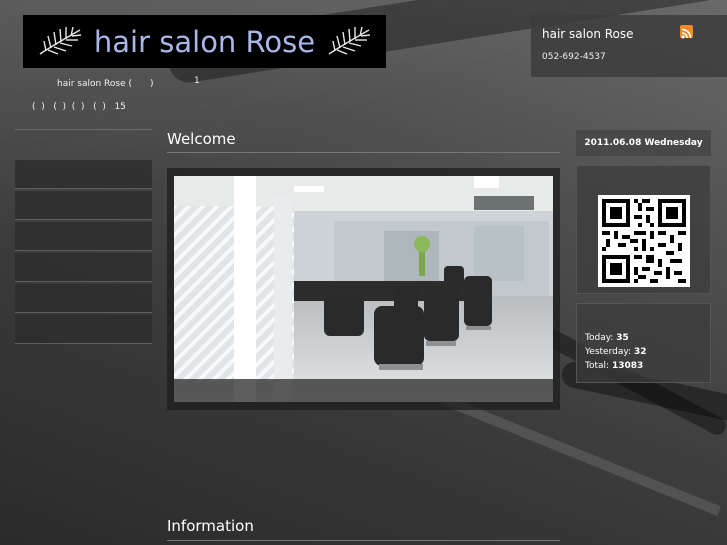 The height and width of the screenshot is (545, 727). I want to click on welcome-heading: Welcome, so click(201, 139).